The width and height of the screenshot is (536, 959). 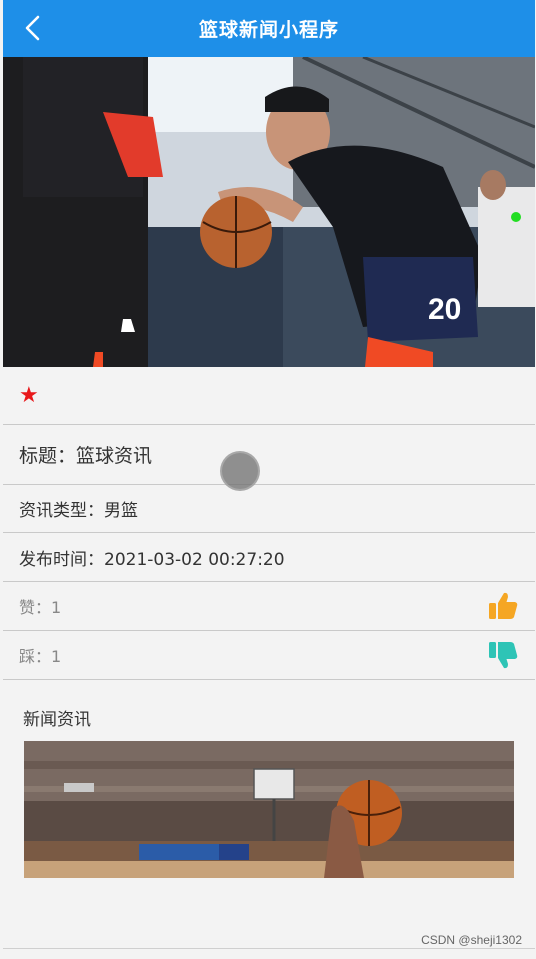 I want to click on title-row: 标题：篮球资讯, so click(x=269, y=455).